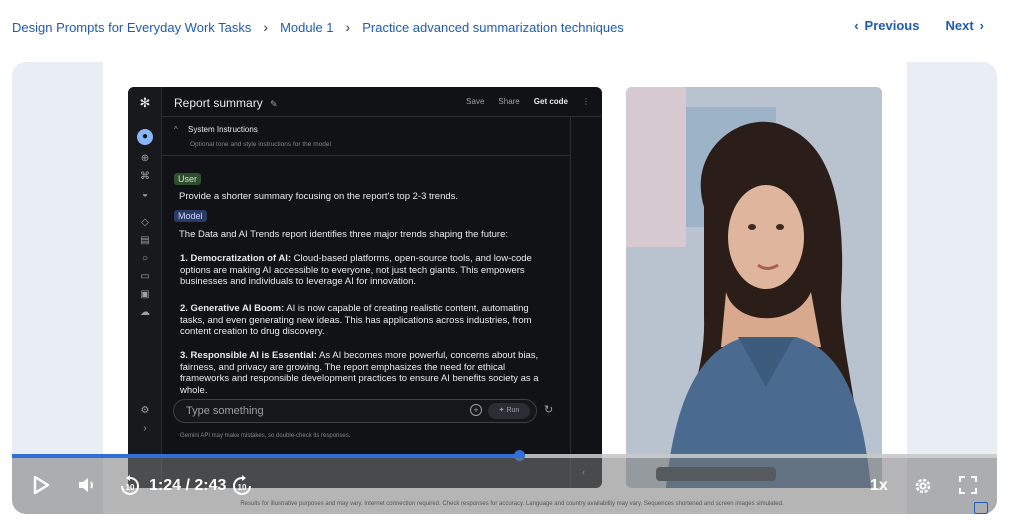 The width and height of the screenshot is (1024, 523). I want to click on system-instructions-header: ^ System Instructions, so click(216, 129).